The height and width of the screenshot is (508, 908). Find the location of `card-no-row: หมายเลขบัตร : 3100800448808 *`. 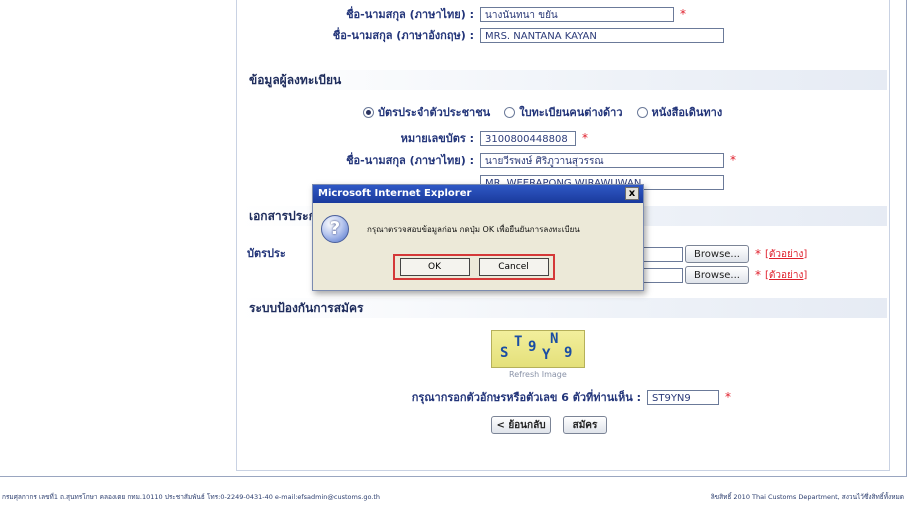

card-no-row: หมายเลขบัตร : 3100800448808 * is located at coordinates (412, 138).